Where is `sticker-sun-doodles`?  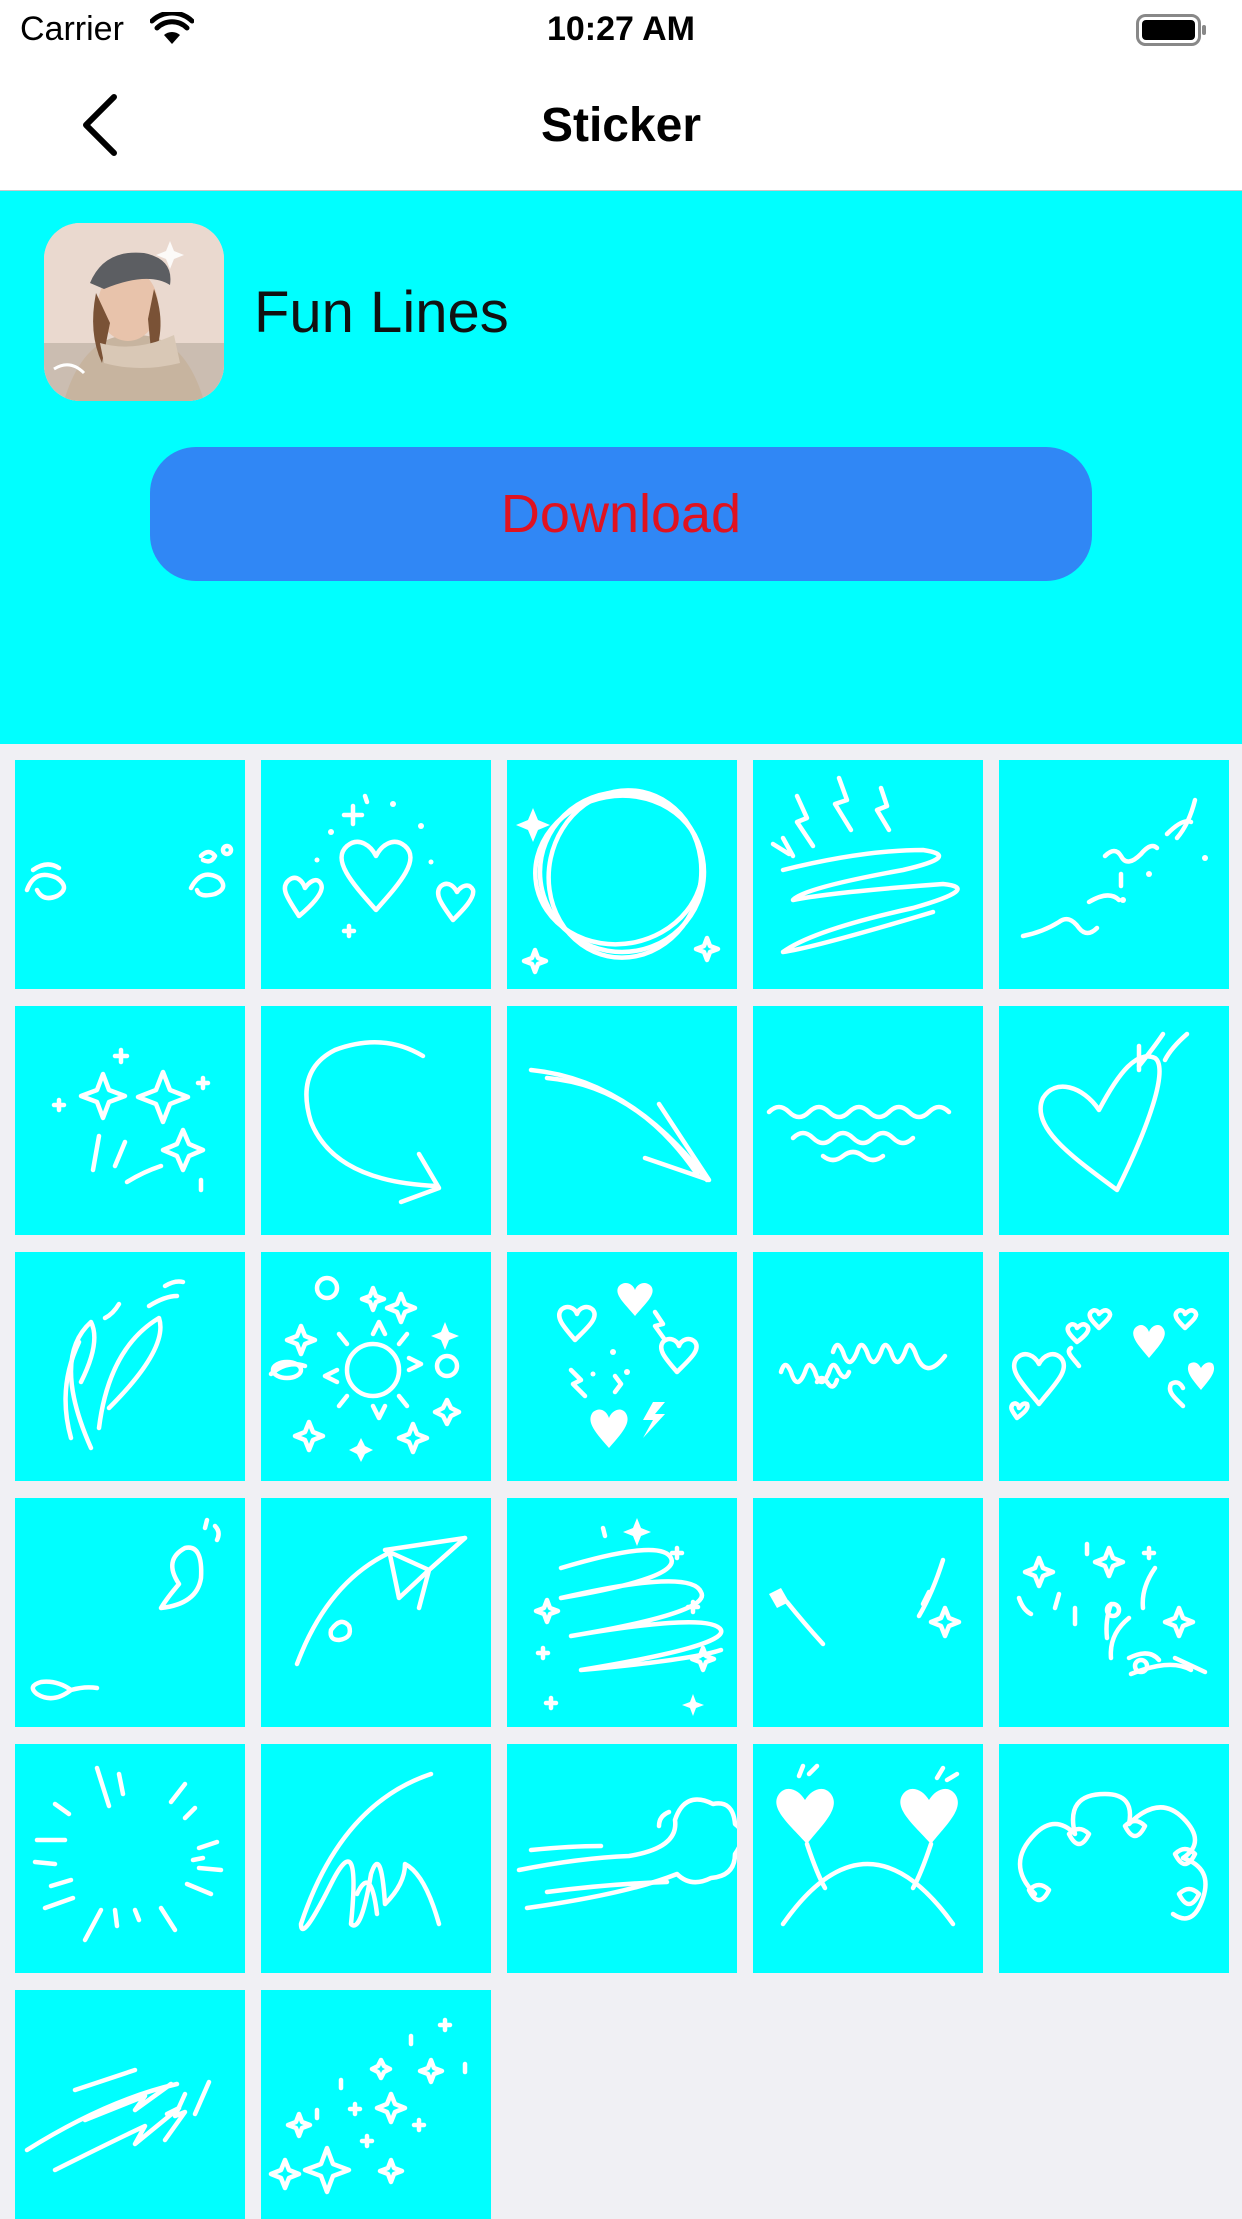
sticker-sun-doodles is located at coordinates (376, 1366).